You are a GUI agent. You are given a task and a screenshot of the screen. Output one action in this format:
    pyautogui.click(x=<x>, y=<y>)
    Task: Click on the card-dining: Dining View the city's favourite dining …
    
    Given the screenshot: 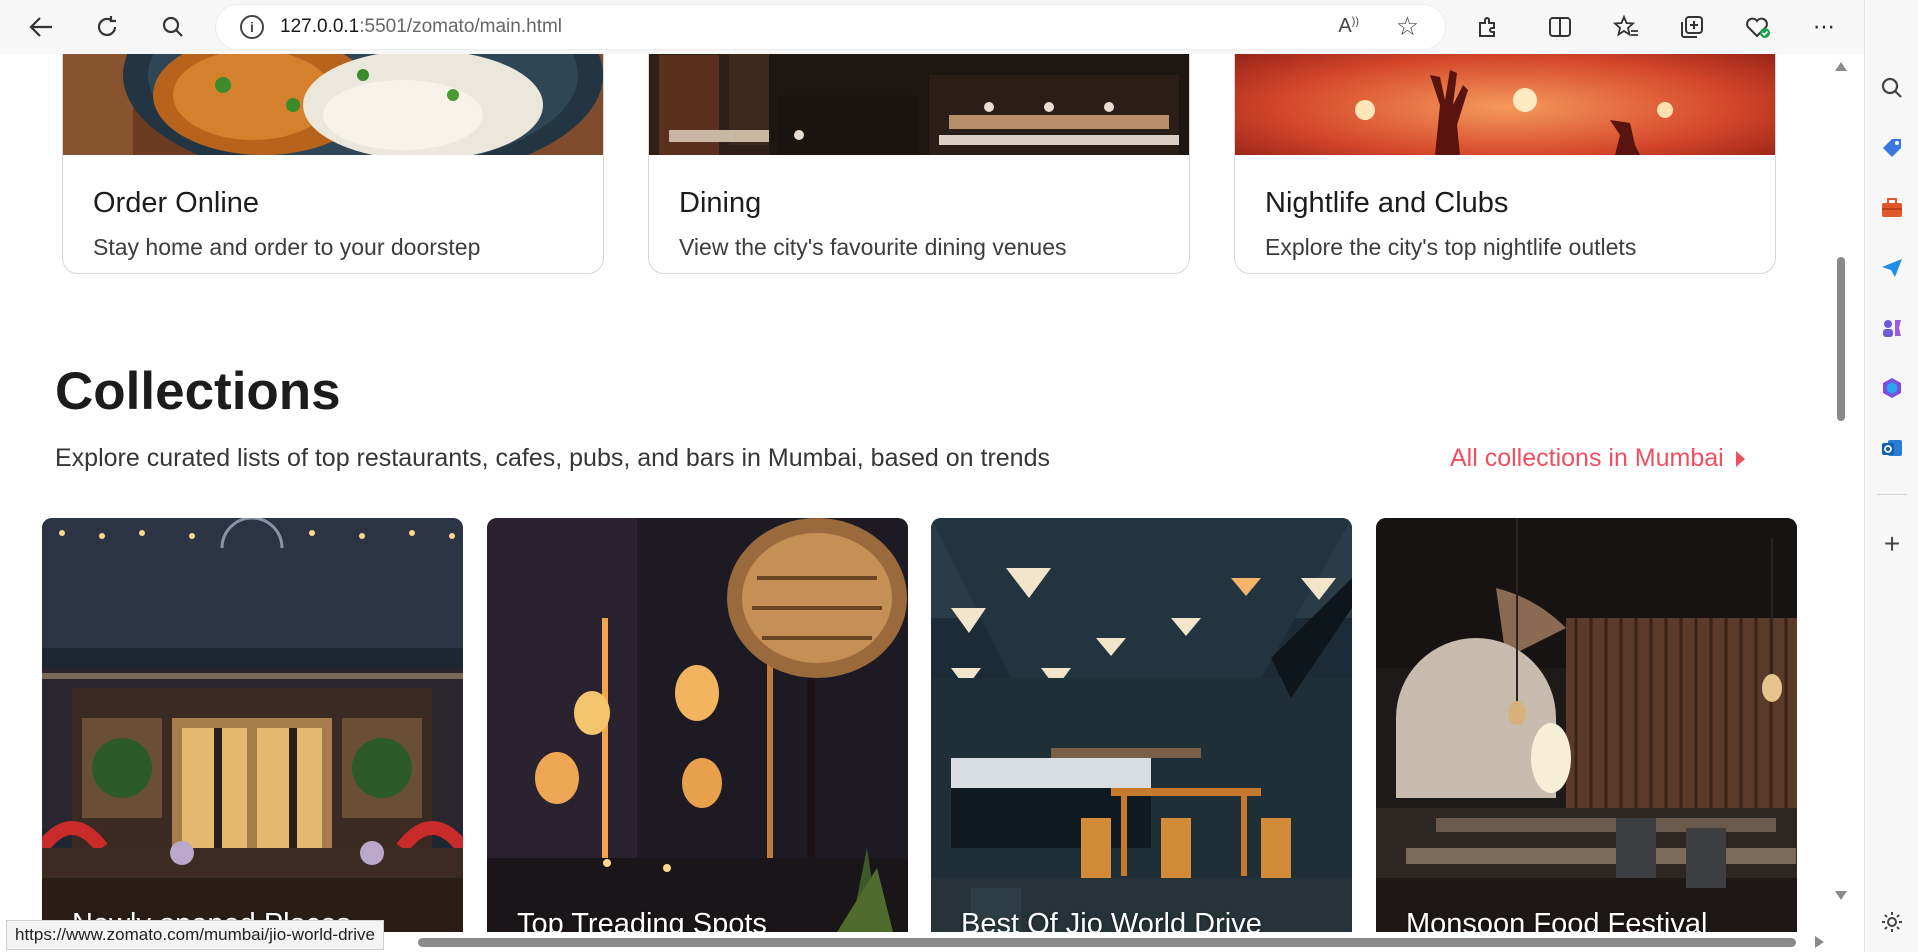 What is the action you would take?
    pyautogui.click(x=919, y=164)
    